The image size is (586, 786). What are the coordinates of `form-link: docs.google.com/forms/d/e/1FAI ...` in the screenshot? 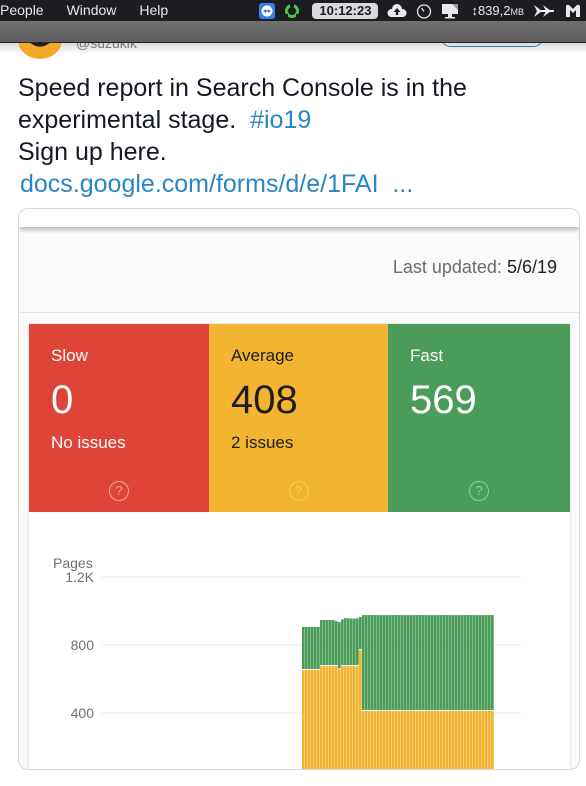 It's located at (216, 184).